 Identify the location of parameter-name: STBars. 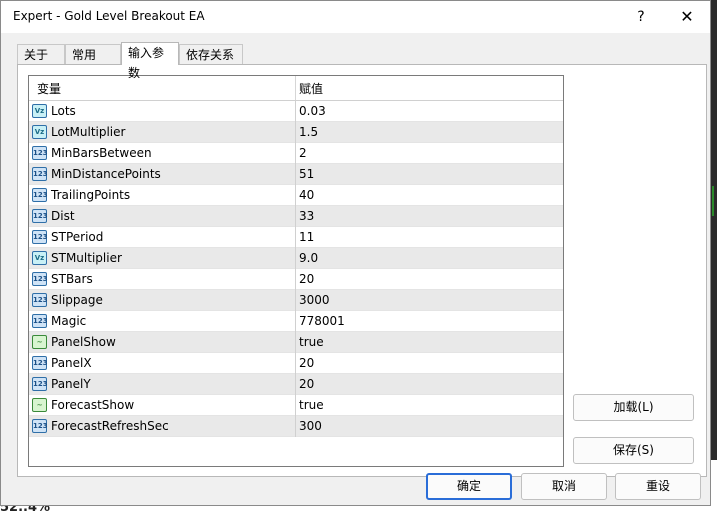
(72, 279).